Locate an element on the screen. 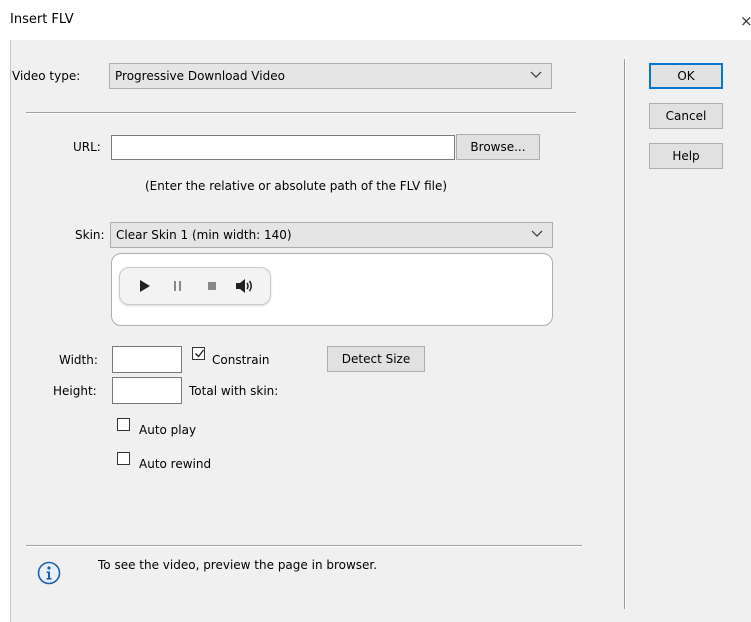 The width and height of the screenshot is (751, 622). button-column-separator is located at coordinates (625, 334).